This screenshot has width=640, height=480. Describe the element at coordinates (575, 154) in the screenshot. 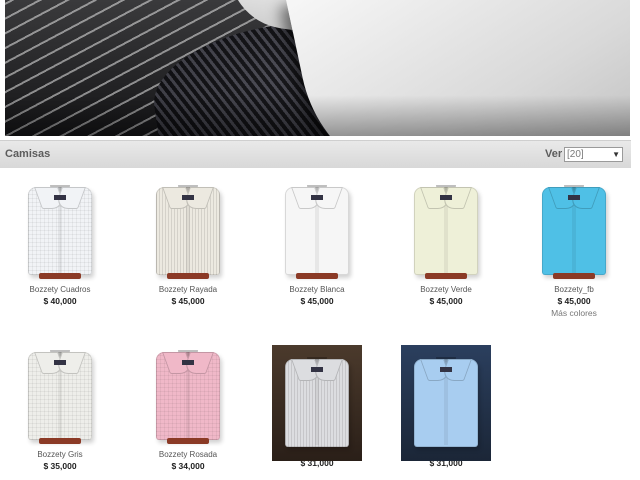

I see `per-page-value: [20]` at that location.